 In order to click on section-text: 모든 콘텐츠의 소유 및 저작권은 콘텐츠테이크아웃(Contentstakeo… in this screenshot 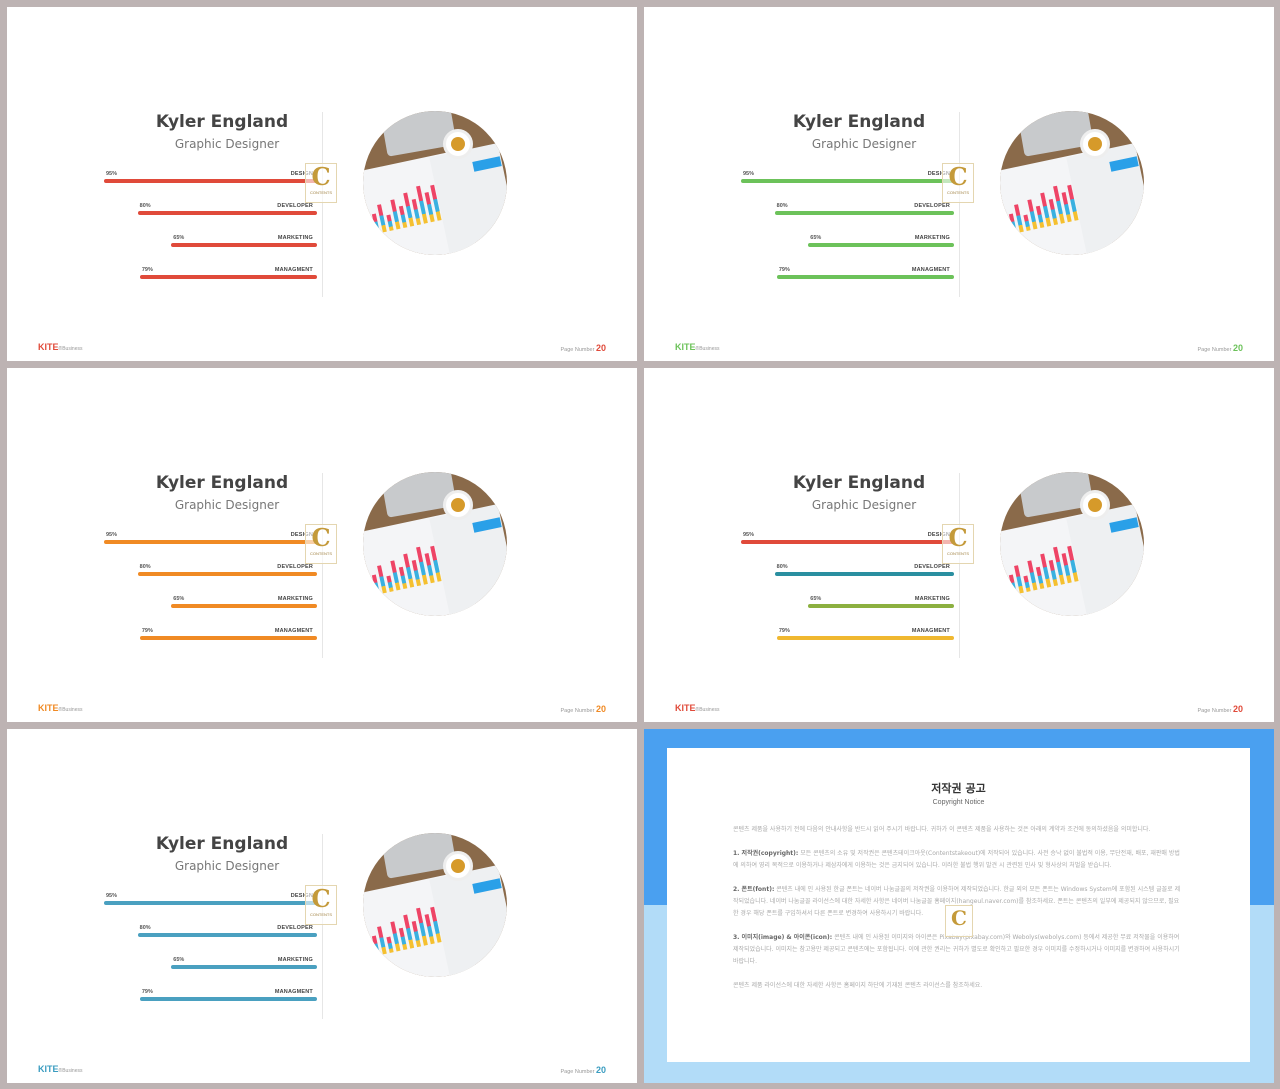, I will do `click(956, 859)`.